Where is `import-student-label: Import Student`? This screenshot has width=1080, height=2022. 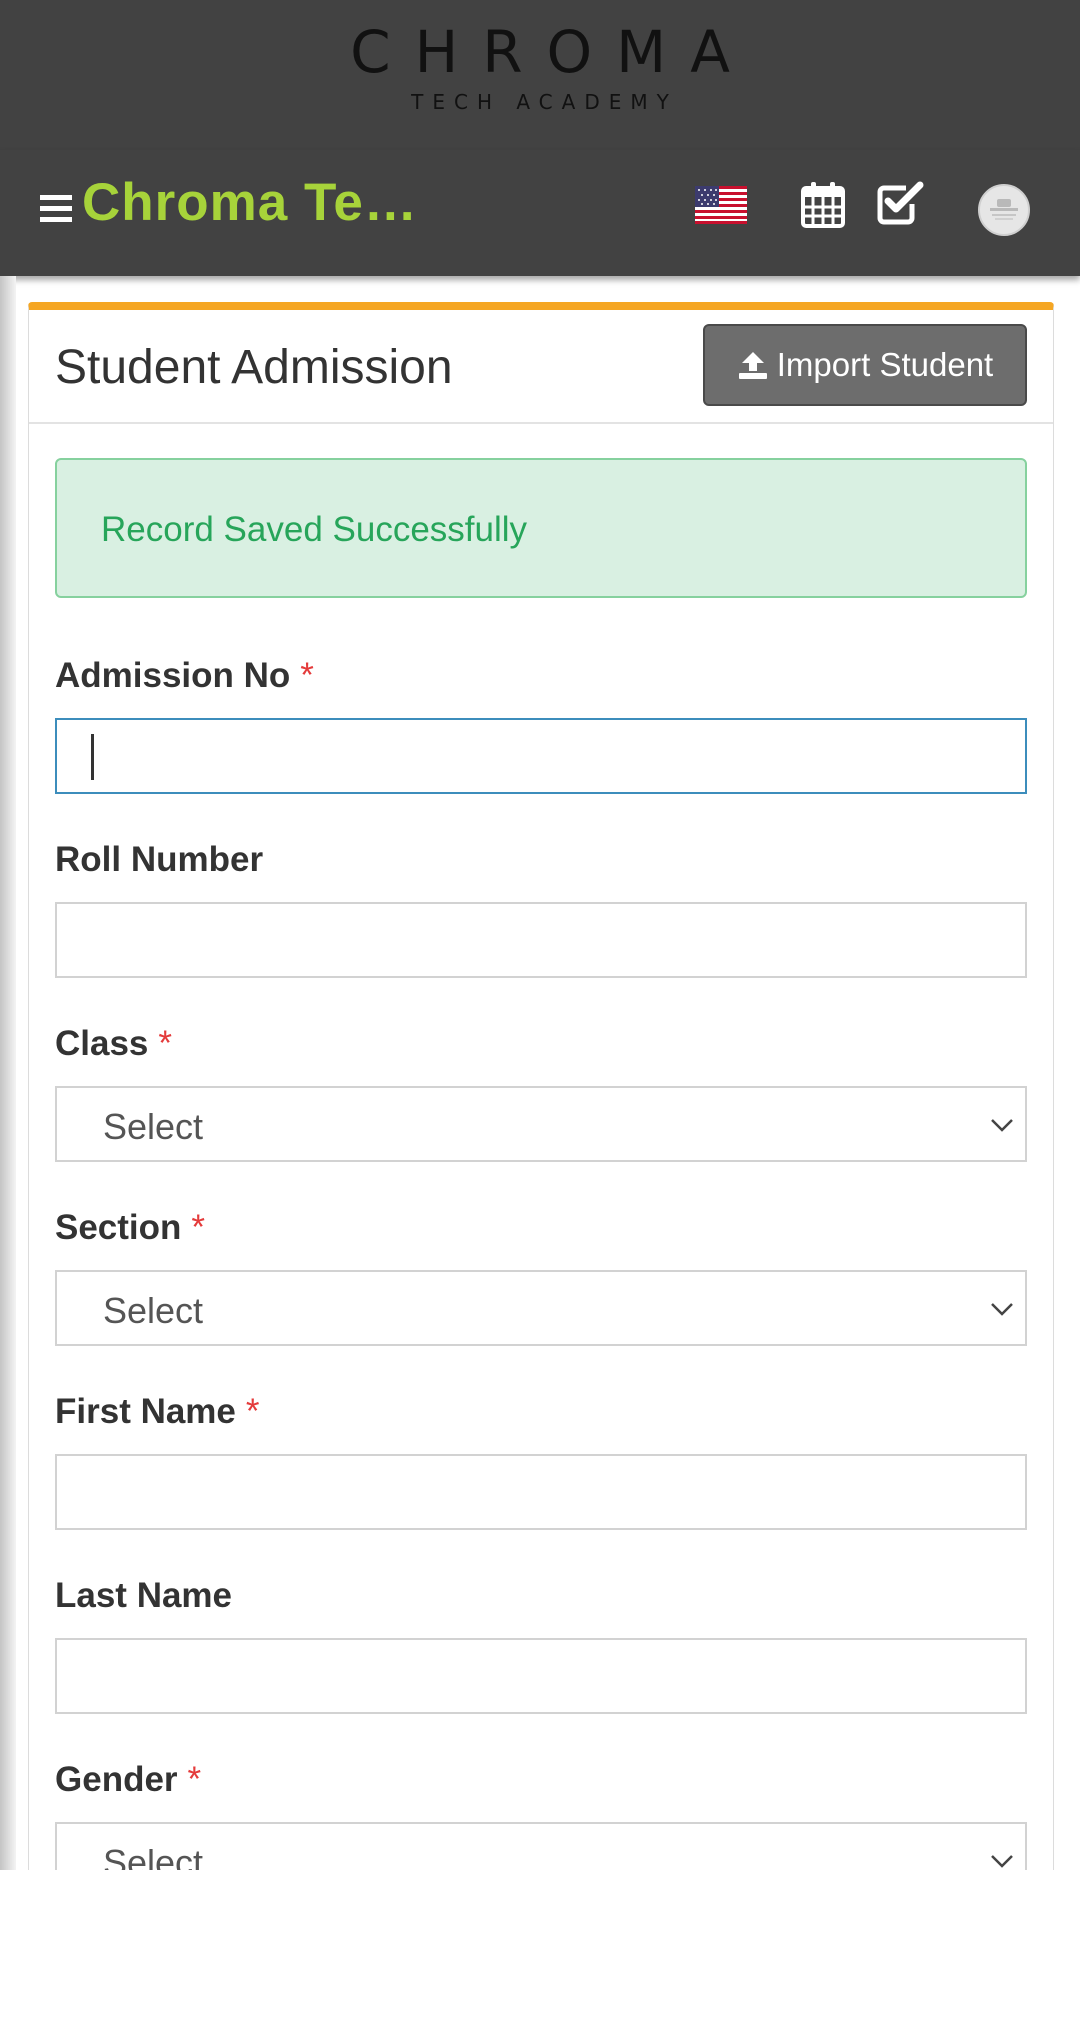 import-student-label: Import Student is located at coordinates (885, 364).